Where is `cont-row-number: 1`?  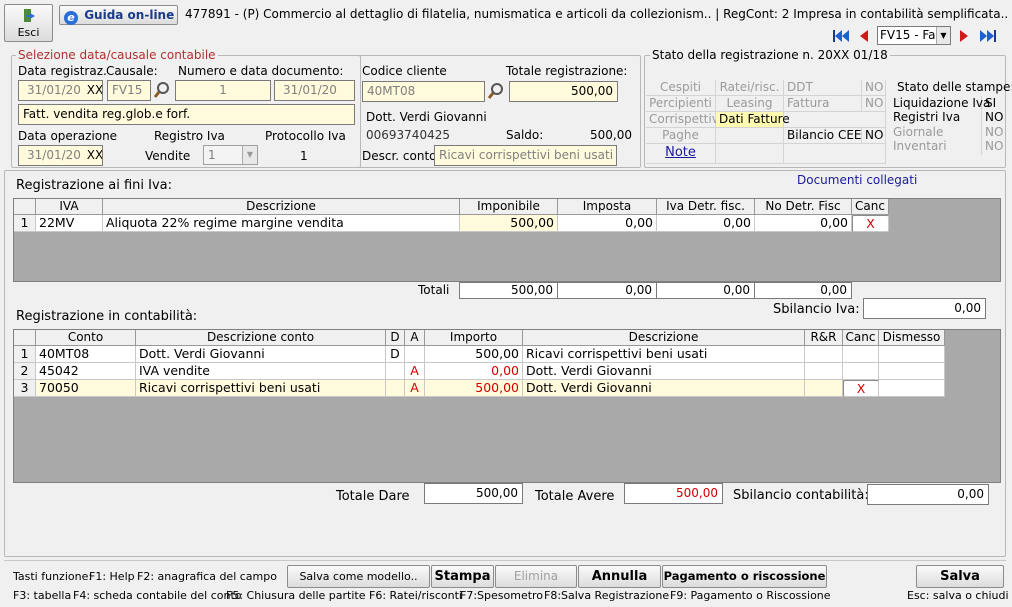
cont-row-number: 1 is located at coordinates (25, 354).